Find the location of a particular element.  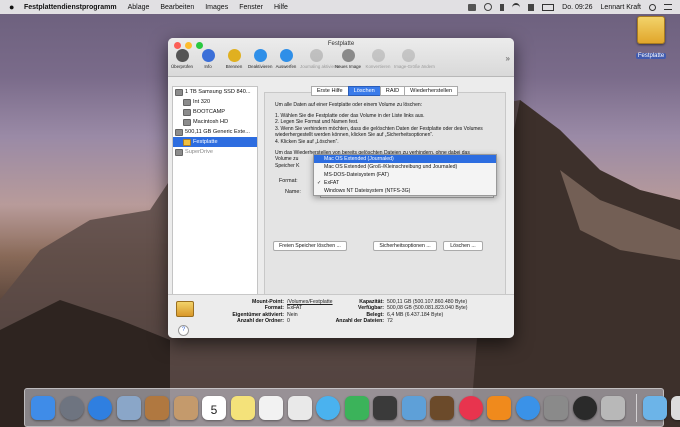

menu-fenster: Fenster is located at coordinates (251, 7).